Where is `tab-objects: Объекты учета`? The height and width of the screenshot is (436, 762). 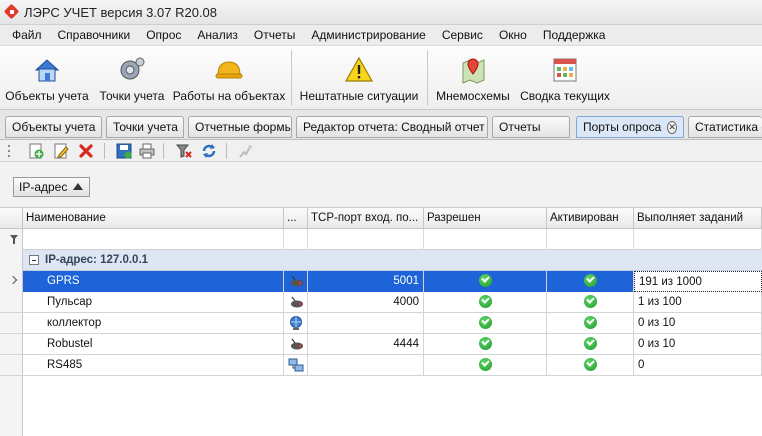 tab-objects: Объекты учета is located at coordinates (53, 127).